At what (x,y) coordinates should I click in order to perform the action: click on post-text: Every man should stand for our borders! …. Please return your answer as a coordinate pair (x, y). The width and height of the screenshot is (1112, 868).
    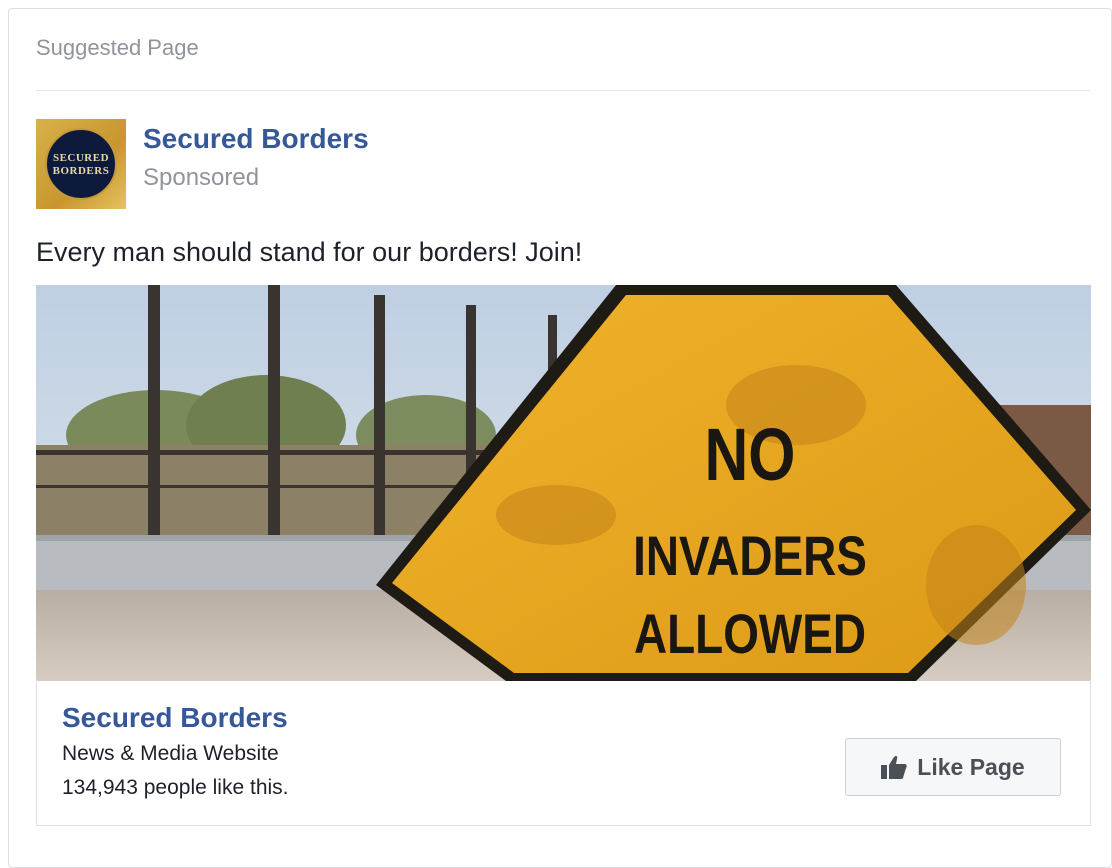
    Looking at the image, I should click on (309, 252).